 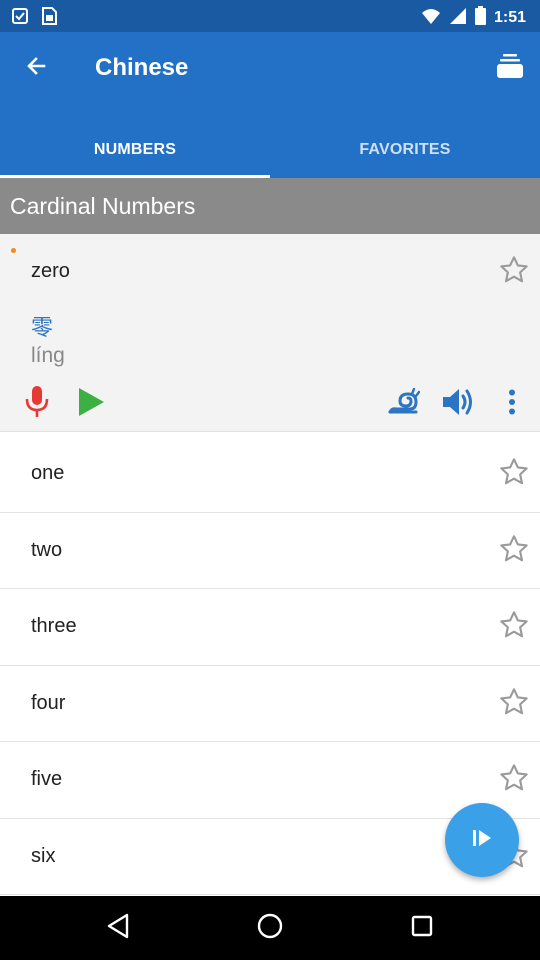 I want to click on nav-home-button, so click(x=270, y=928).